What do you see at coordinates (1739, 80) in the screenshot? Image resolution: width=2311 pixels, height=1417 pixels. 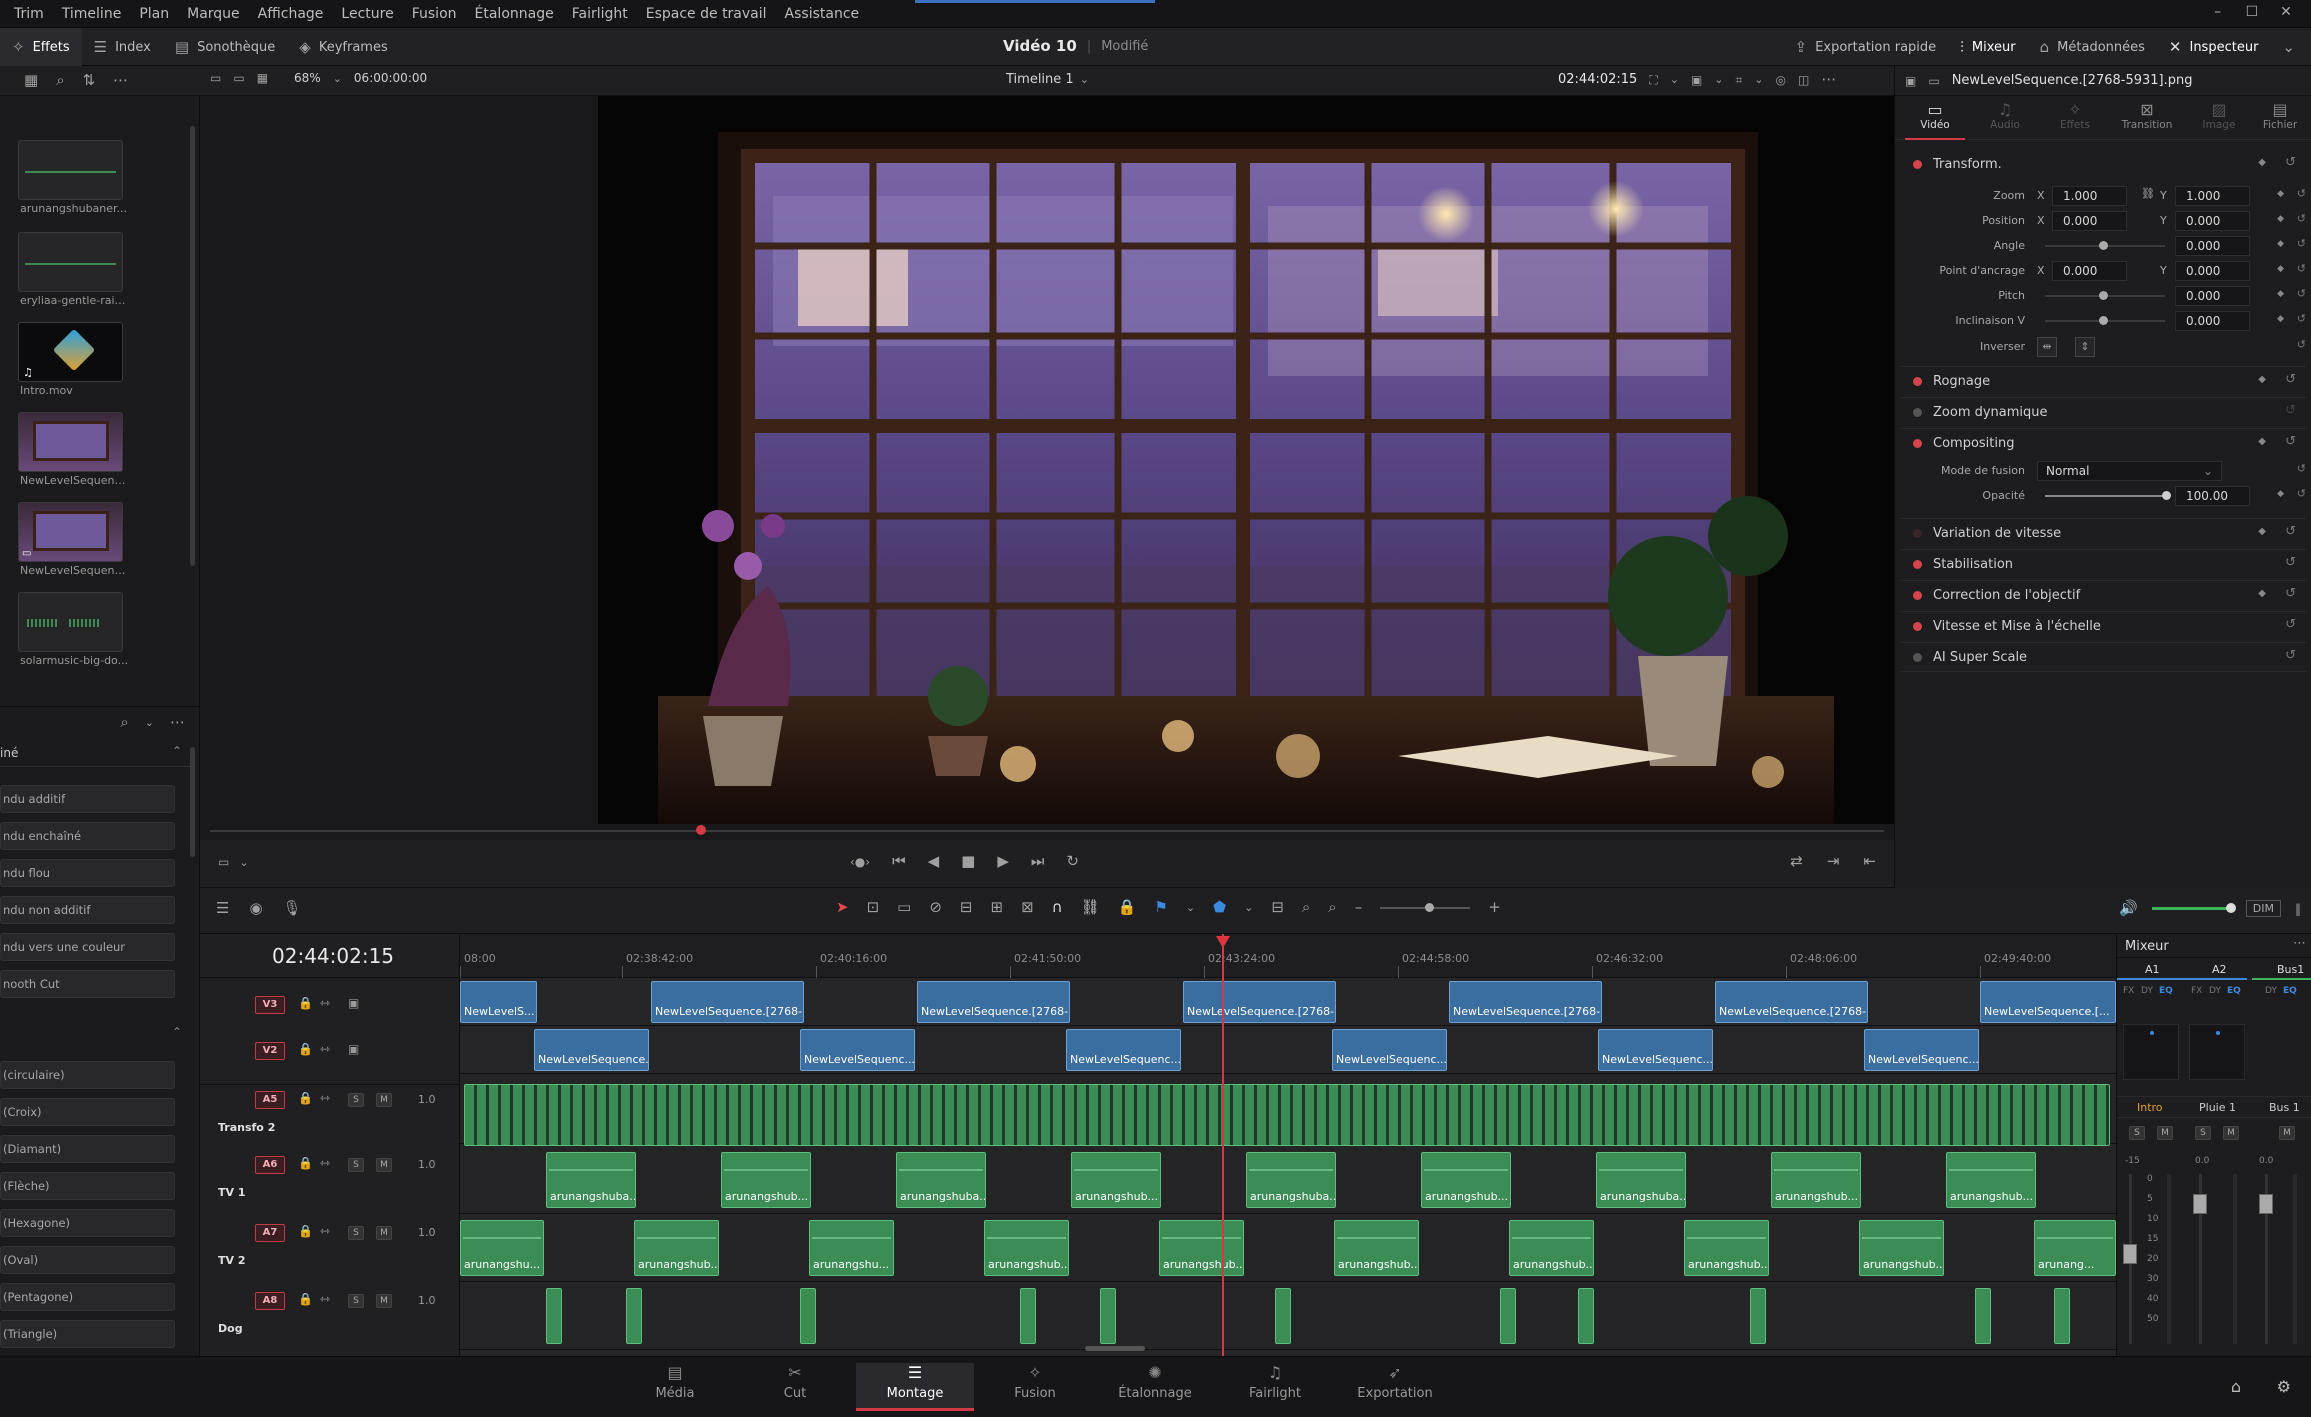 I see `transform-icon: ⌗` at bounding box center [1739, 80].